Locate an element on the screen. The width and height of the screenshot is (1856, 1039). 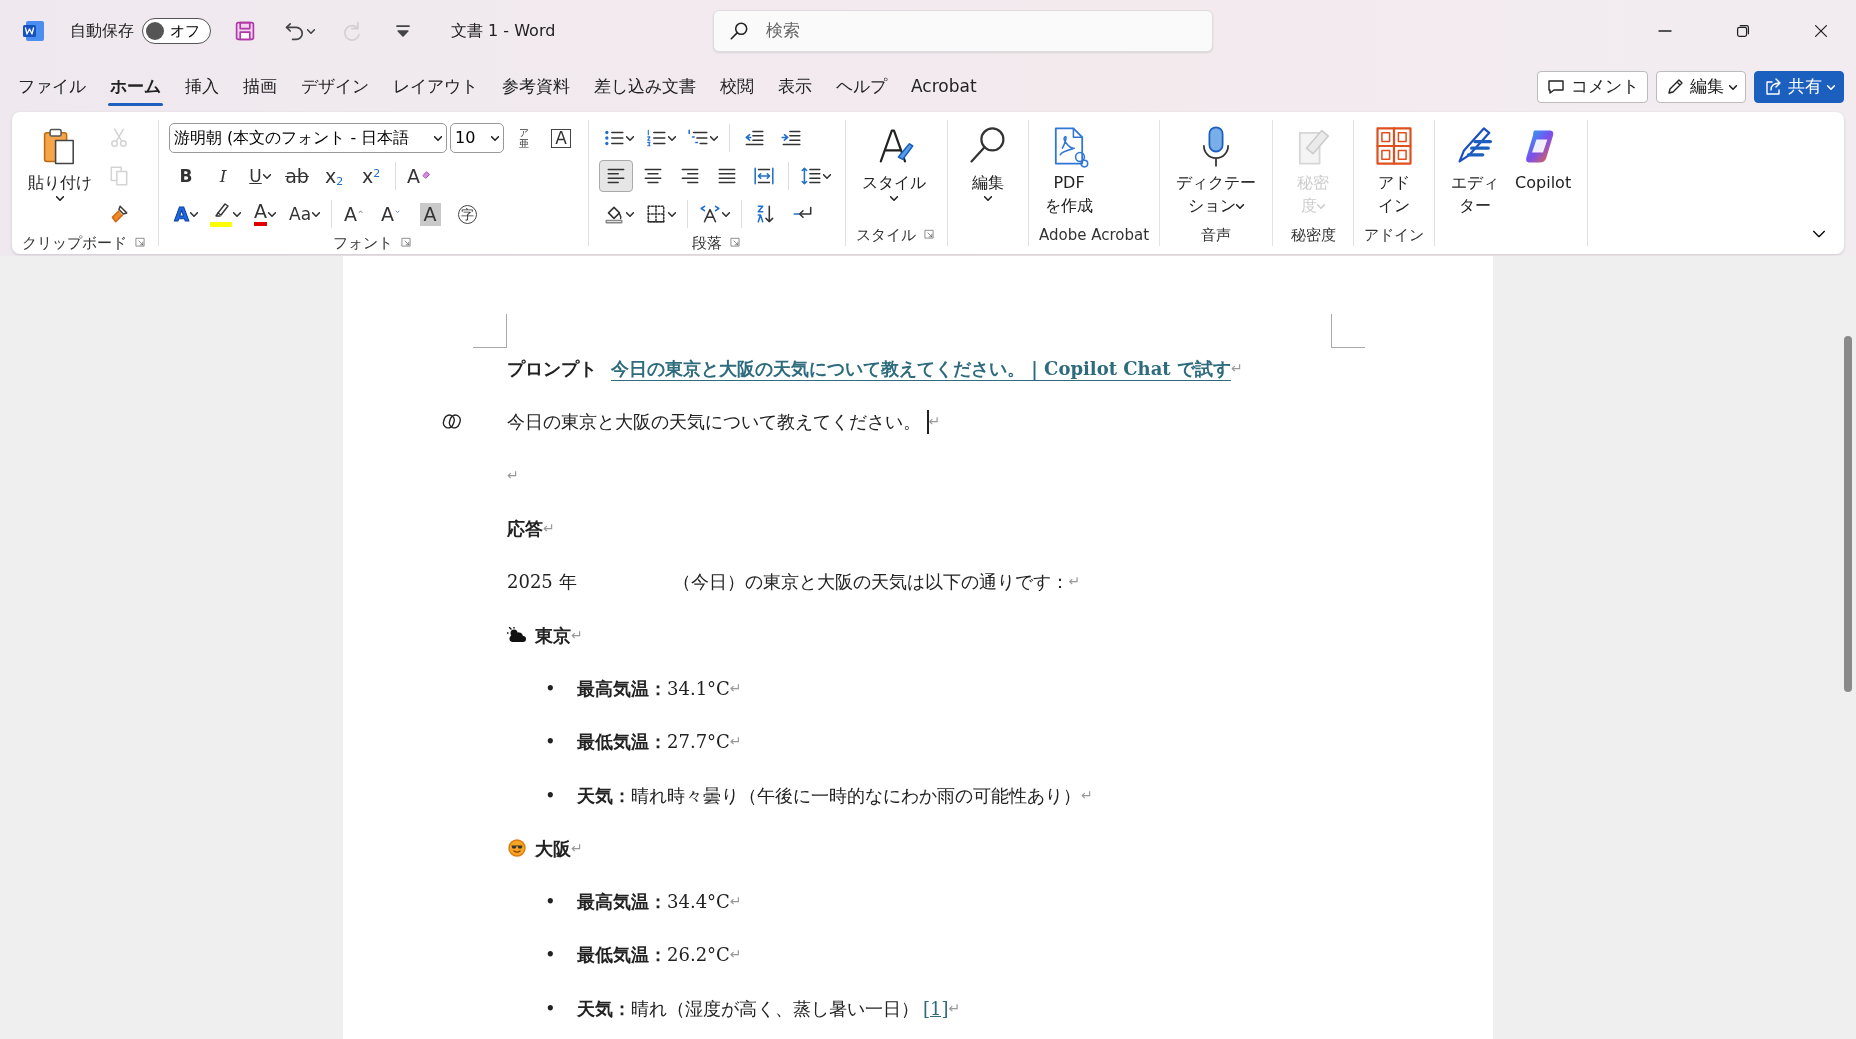
edit-button: 編集 is located at coordinates (1701, 87).